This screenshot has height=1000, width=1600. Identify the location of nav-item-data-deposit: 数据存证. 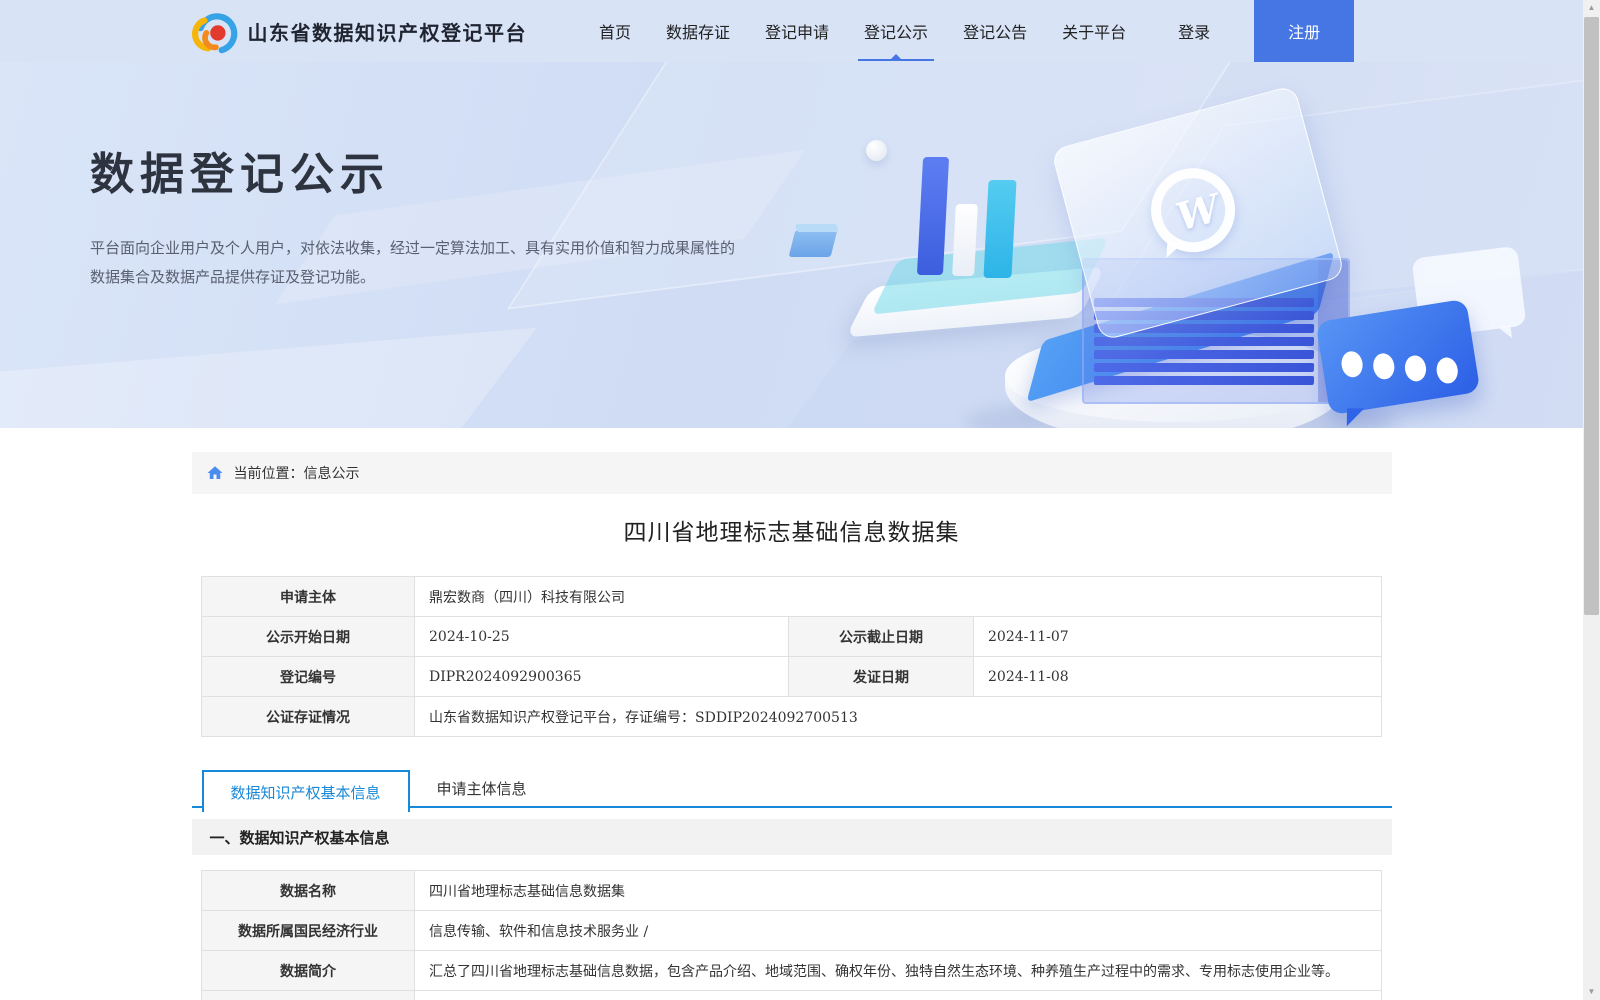
(698, 31).